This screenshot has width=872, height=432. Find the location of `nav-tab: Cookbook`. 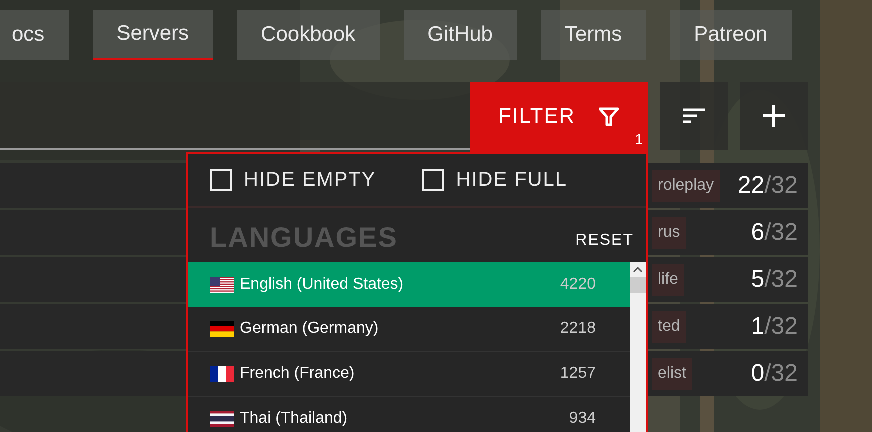

nav-tab: Cookbook is located at coordinates (308, 35).